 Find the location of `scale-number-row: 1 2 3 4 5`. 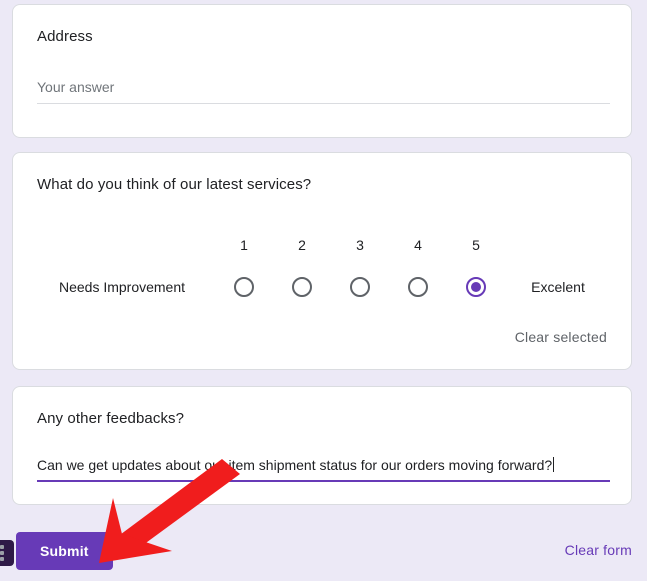

scale-number-row: 1 2 3 4 5 is located at coordinates (360, 245).